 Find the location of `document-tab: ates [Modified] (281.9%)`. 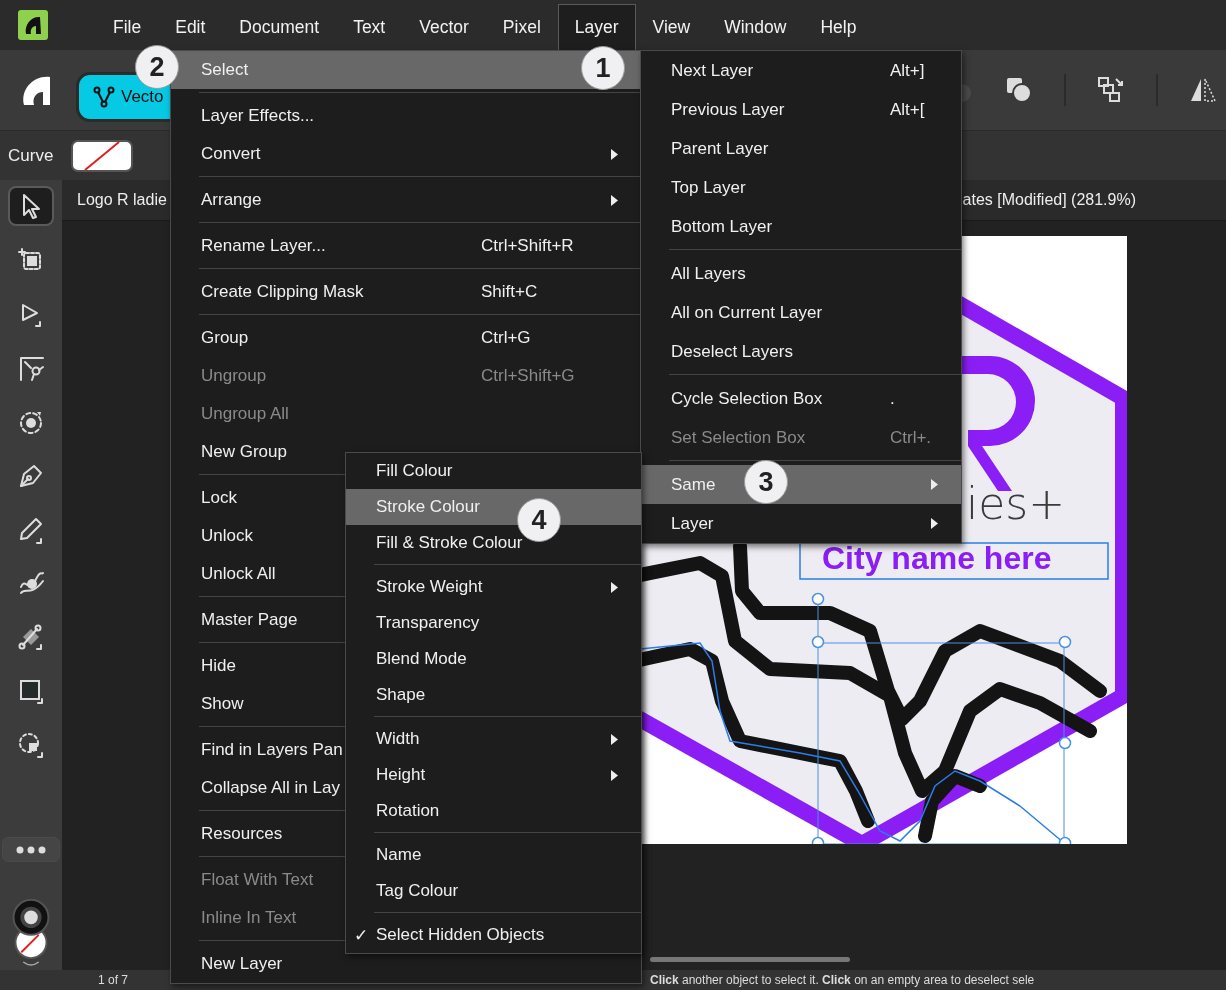

document-tab: ates [Modified] (281.9%) is located at coordinates (1049, 200).